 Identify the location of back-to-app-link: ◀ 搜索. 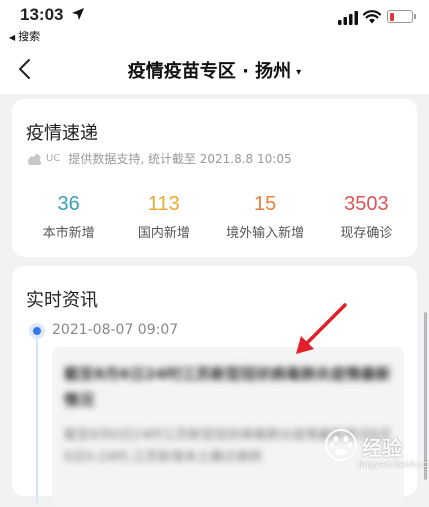
(24, 36).